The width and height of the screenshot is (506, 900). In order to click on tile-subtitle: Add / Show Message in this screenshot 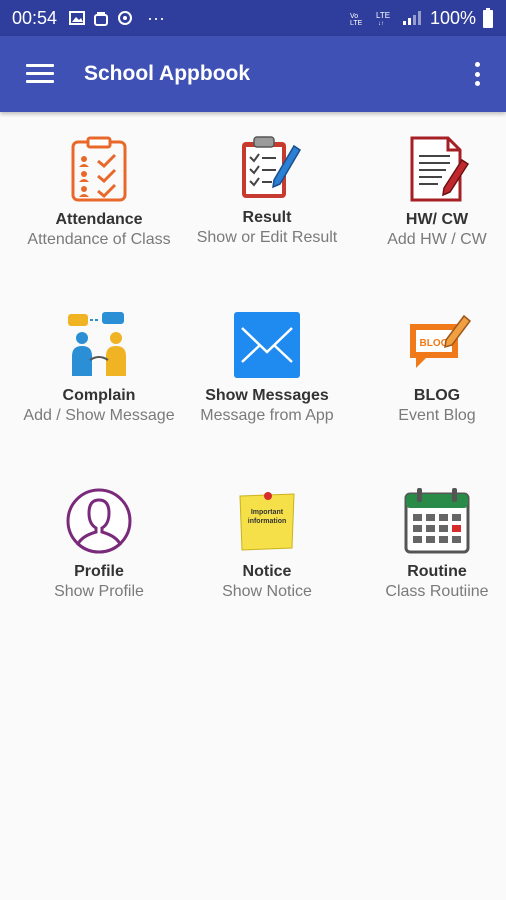, I will do `click(99, 415)`.